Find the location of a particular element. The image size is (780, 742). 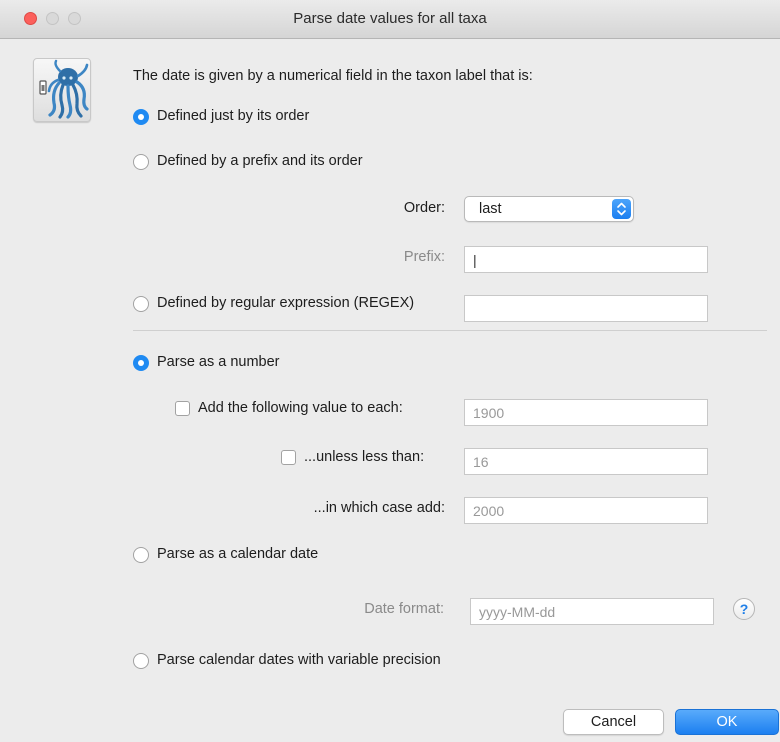

label-add-value: Add the following value to each: is located at coordinates (300, 408).